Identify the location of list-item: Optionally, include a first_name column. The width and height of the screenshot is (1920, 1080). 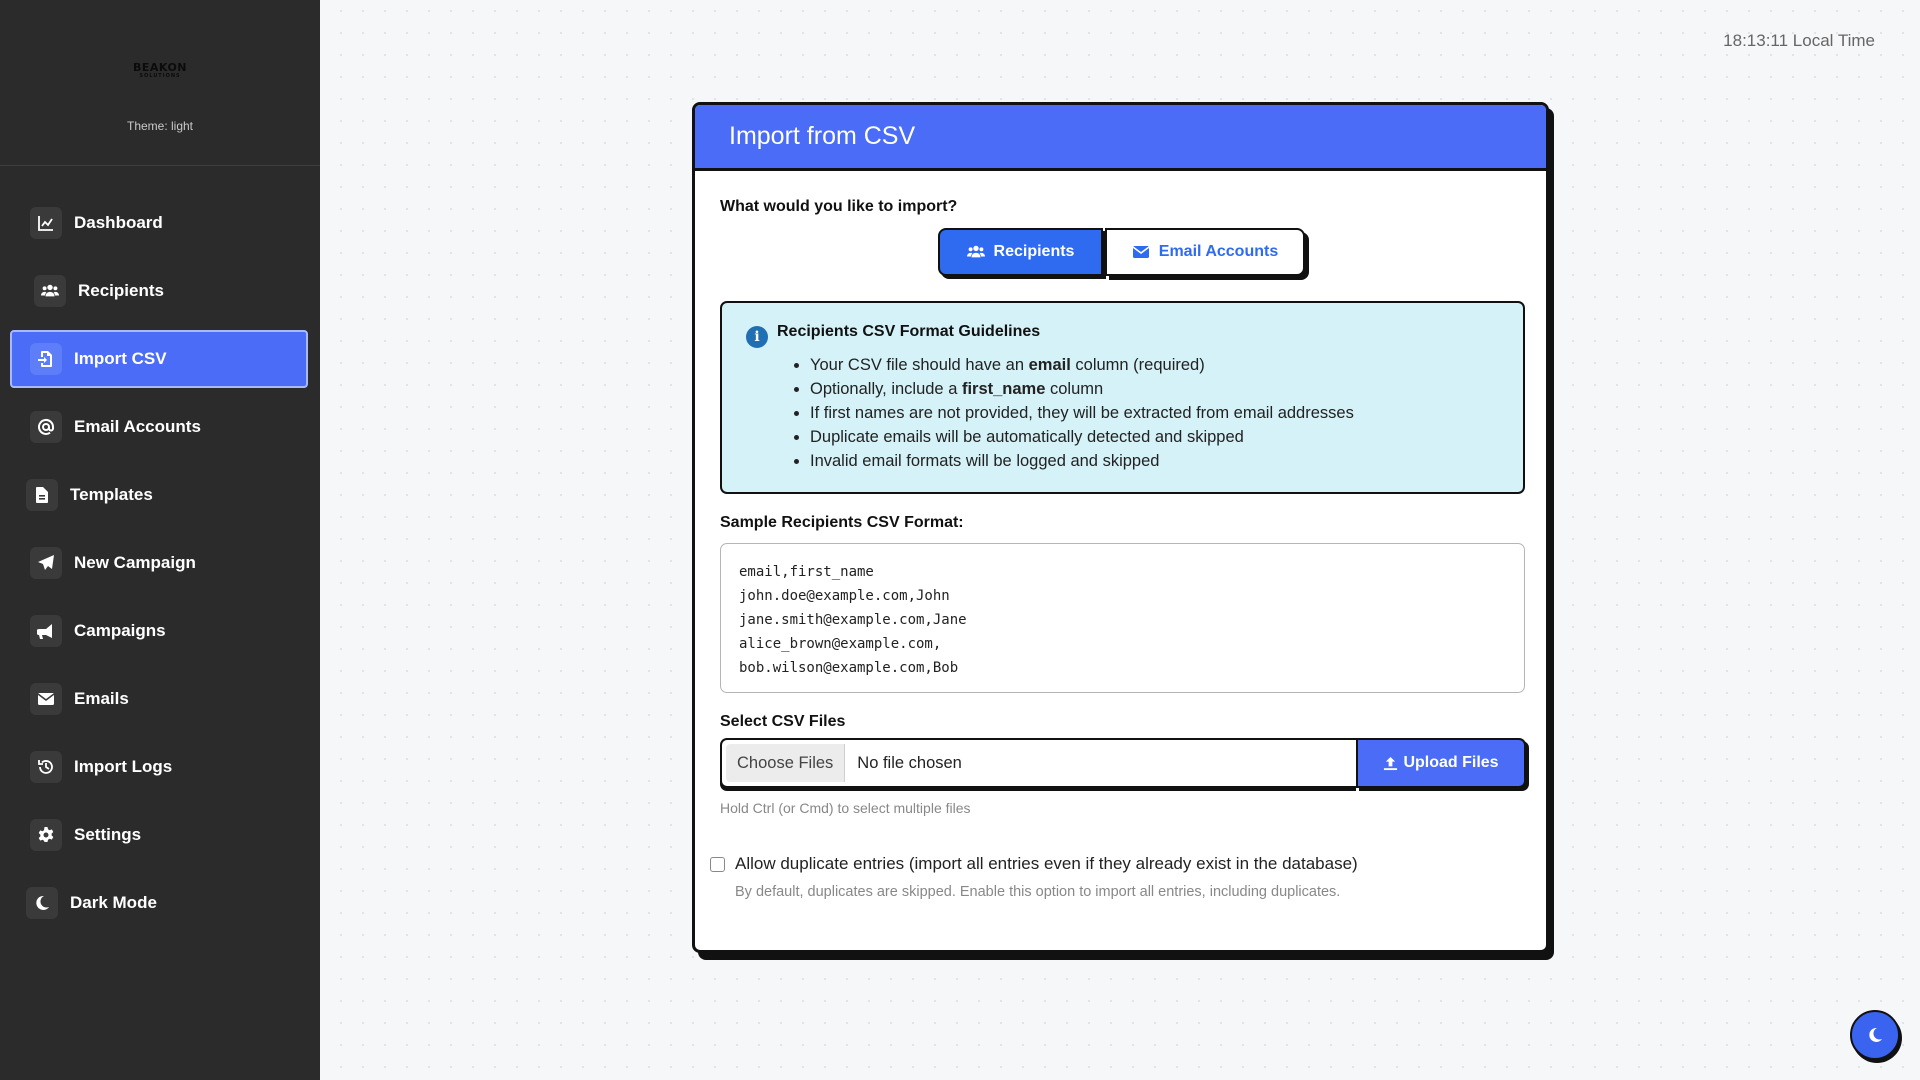
(1082, 389).